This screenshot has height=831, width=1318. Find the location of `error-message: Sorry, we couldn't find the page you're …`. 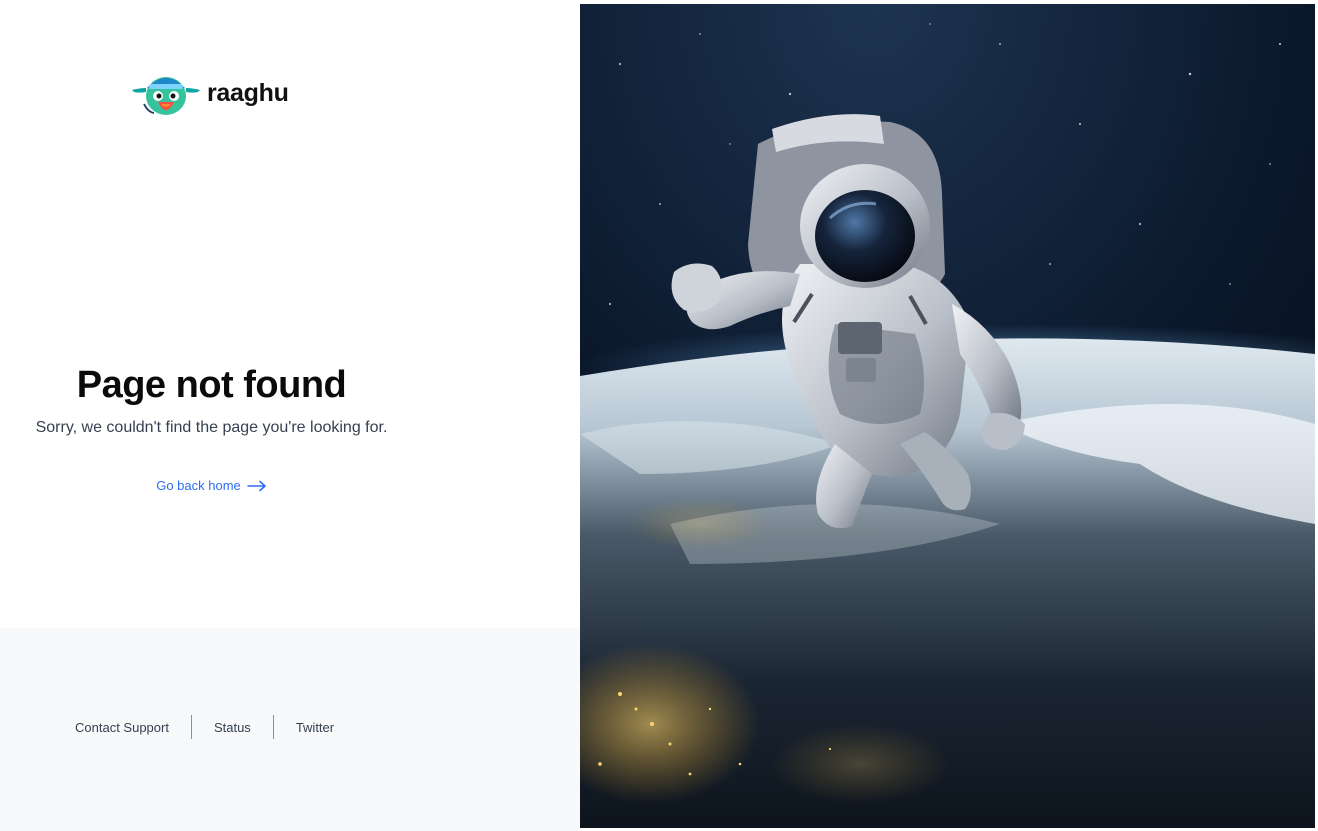

error-message: Sorry, we couldn't find the page you're … is located at coordinates (211, 427).